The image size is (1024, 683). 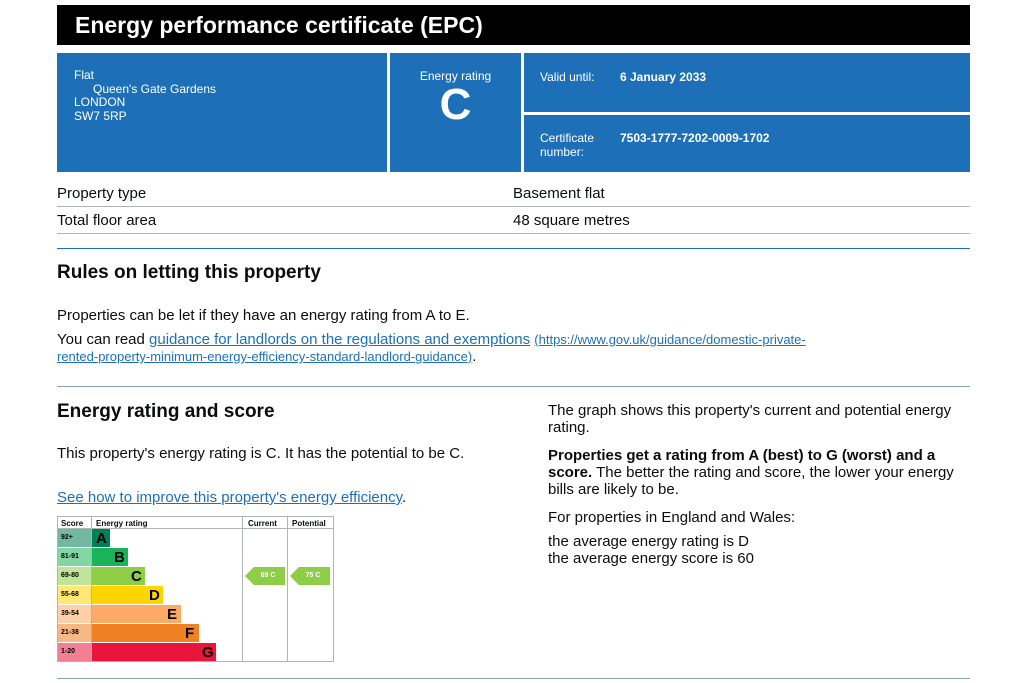 I want to click on property-type-label: Property type, so click(x=102, y=193).